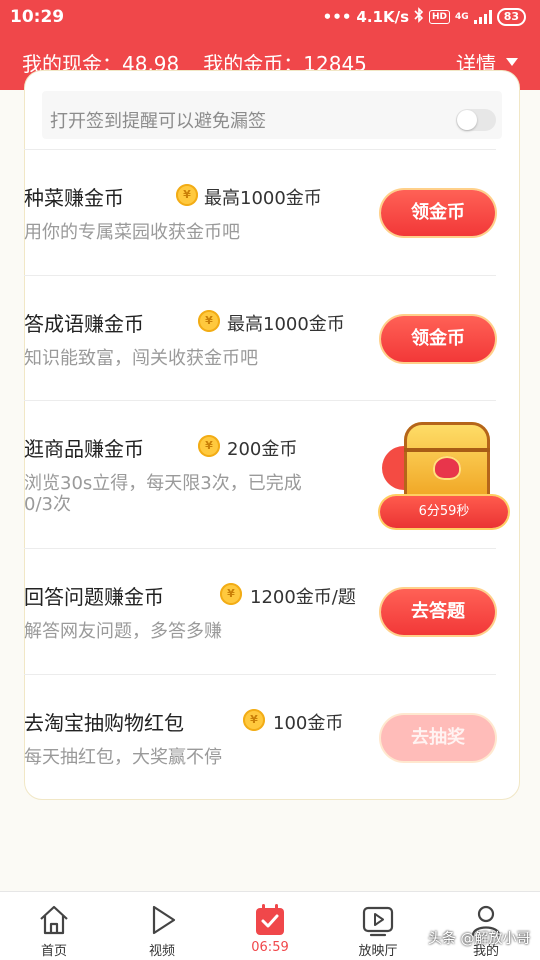  What do you see at coordinates (479, 939) in the screenshot?
I see `watermark: 头条 @解放小哥` at bounding box center [479, 939].